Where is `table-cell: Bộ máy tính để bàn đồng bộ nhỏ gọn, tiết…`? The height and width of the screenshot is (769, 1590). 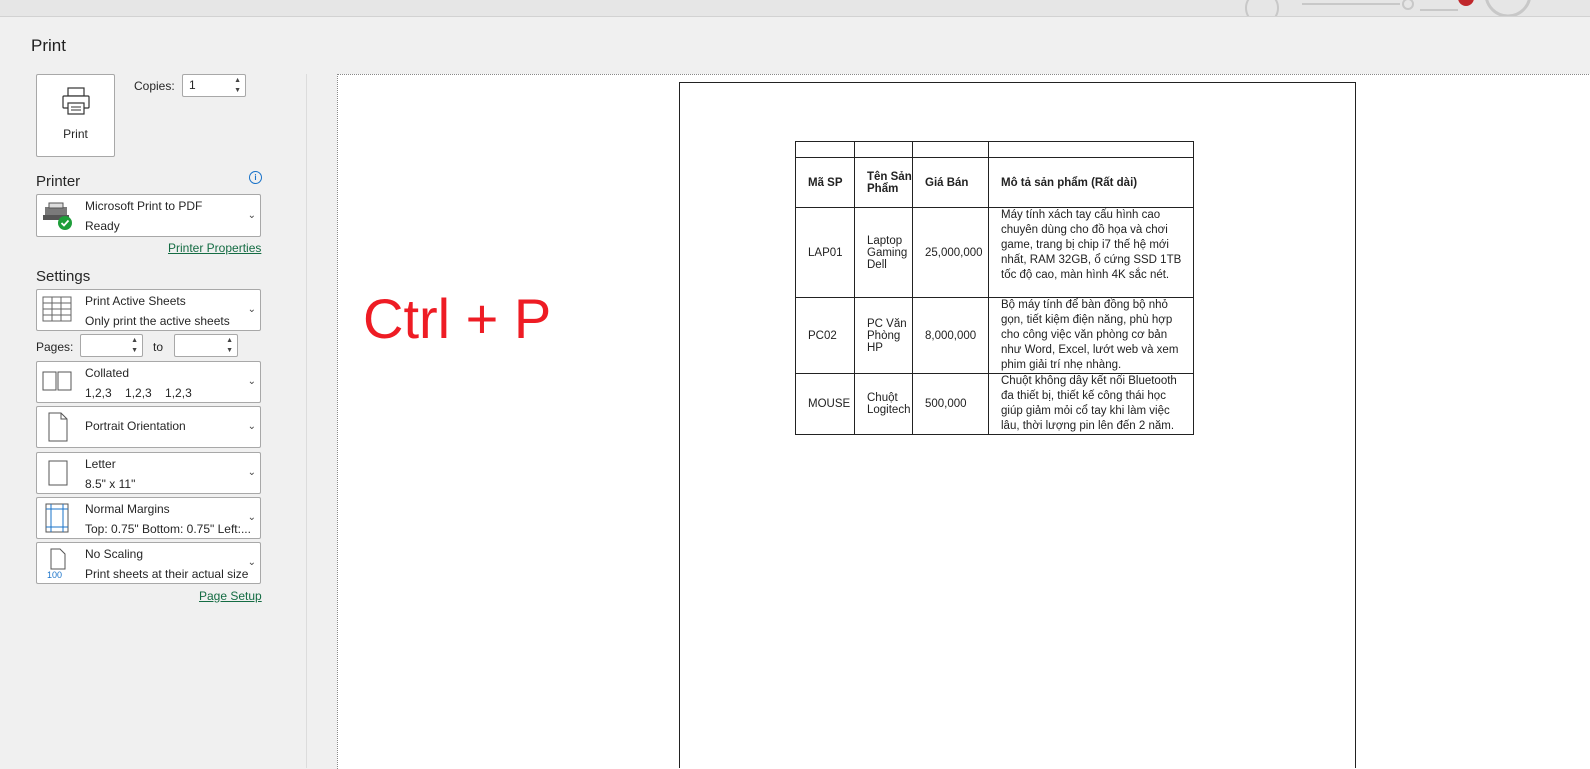 table-cell: Bộ máy tính để bàn đồng bộ nhỏ gọn, tiết… is located at coordinates (1091, 335).